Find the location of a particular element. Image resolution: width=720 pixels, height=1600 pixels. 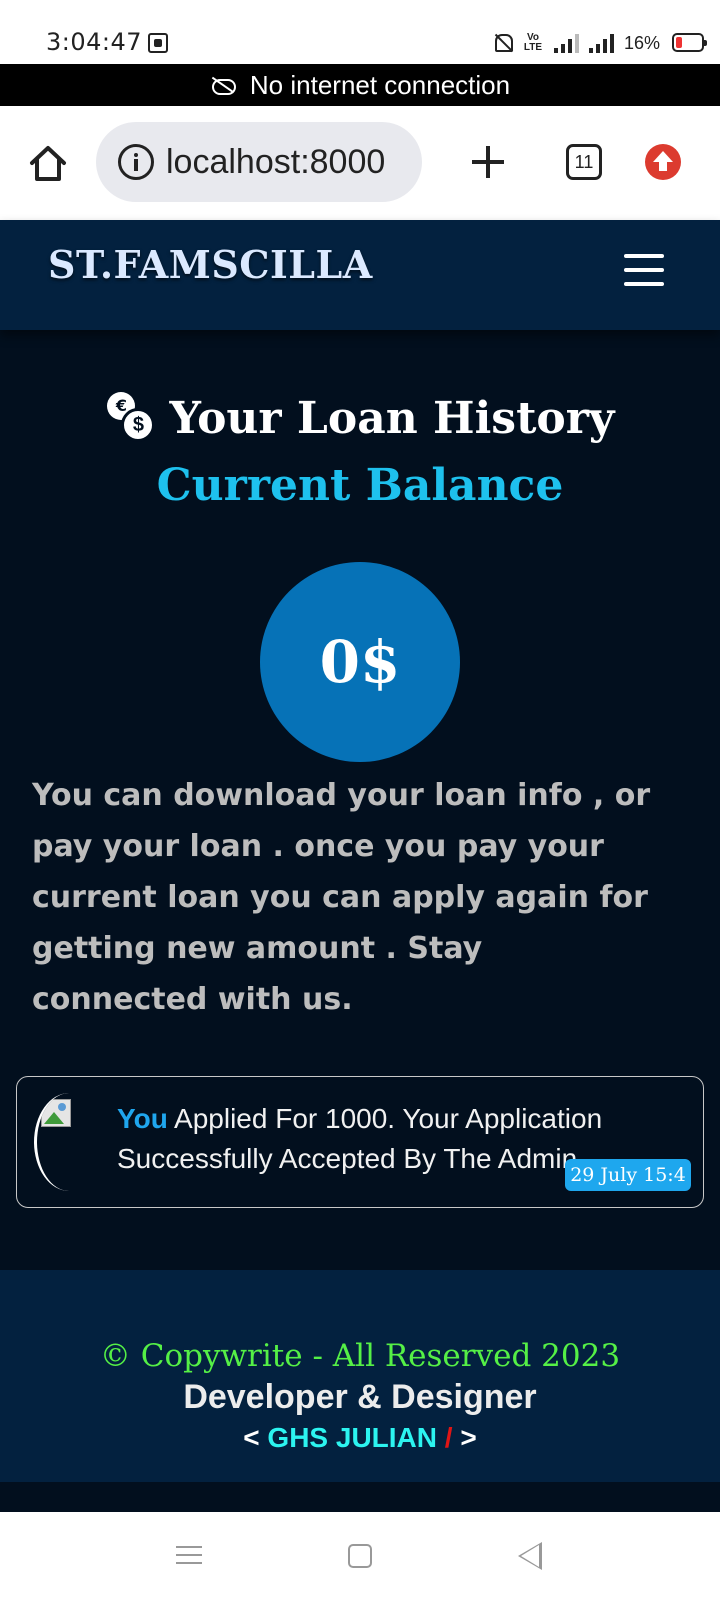

info-icon is located at coordinates (136, 162).